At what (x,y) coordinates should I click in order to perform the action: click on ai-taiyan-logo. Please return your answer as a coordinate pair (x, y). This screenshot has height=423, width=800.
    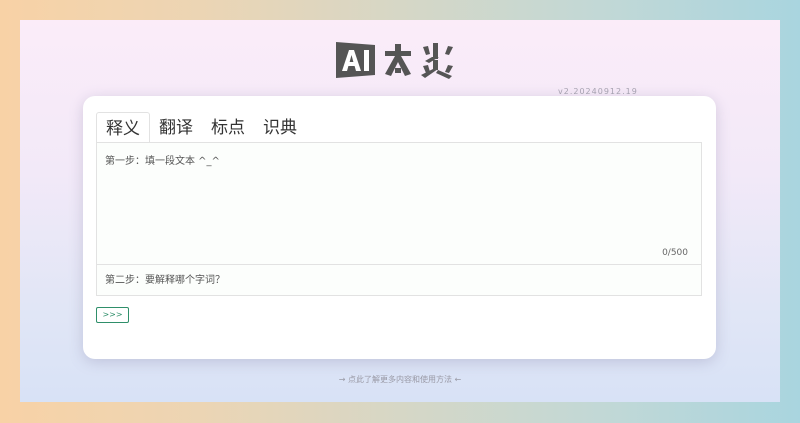
    Looking at the image, I should click on (394, 60).